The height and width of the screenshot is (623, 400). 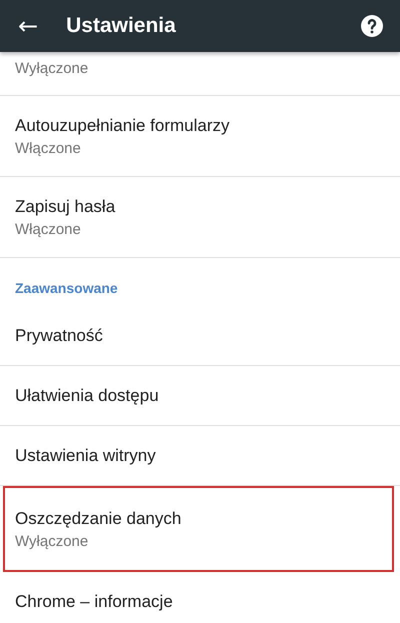 I want to click on item-title: Ustawienia witryny, so click(x=86, y=456).